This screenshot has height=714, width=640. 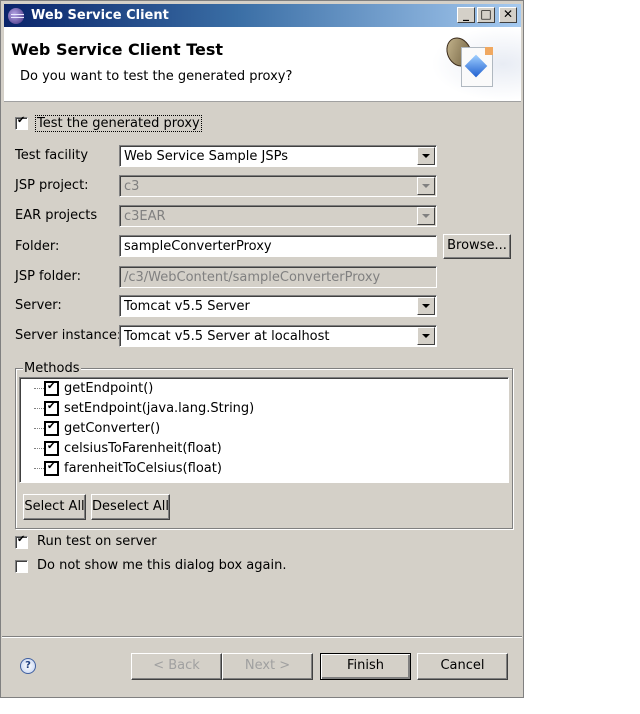 What do you see at coordinates (278, 246) in the screenshot?
I see `folder-input: sampleConverterProxy` at bounding box center [278, 246].